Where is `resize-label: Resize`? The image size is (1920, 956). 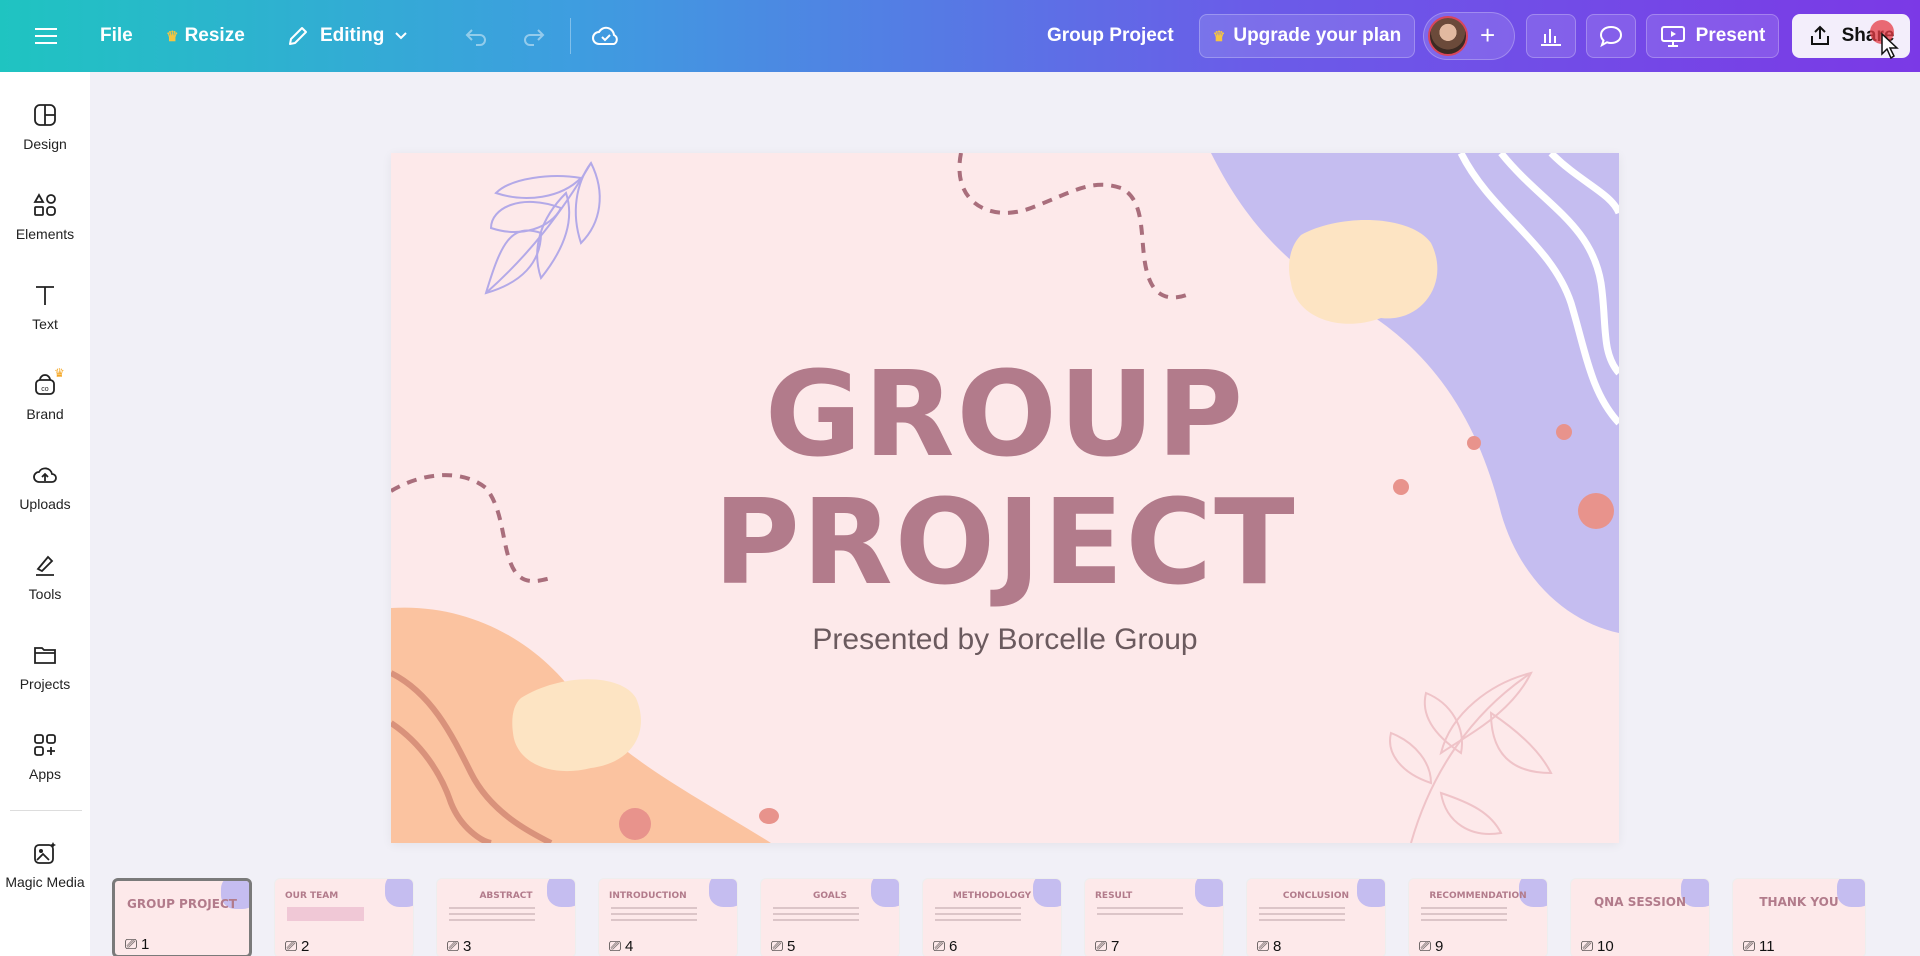
resize-label: Resize is located at coordinates (214, 35).